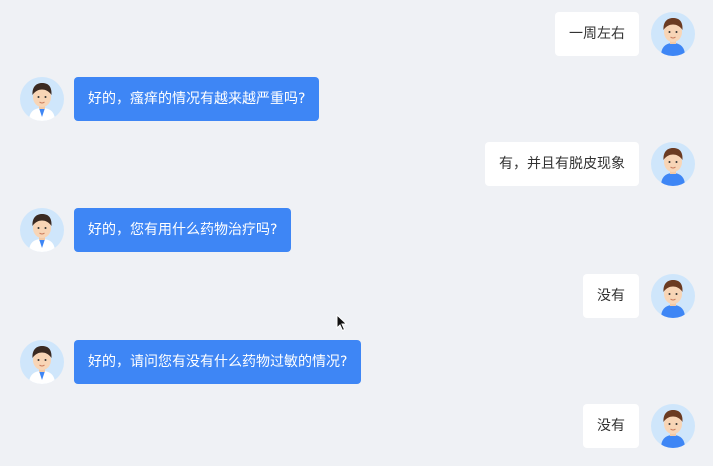 The image size is (713, 466). Describe the element at coordinates (342, 322) in the screenshot. I see `mouse-cursor-icon` at that location.